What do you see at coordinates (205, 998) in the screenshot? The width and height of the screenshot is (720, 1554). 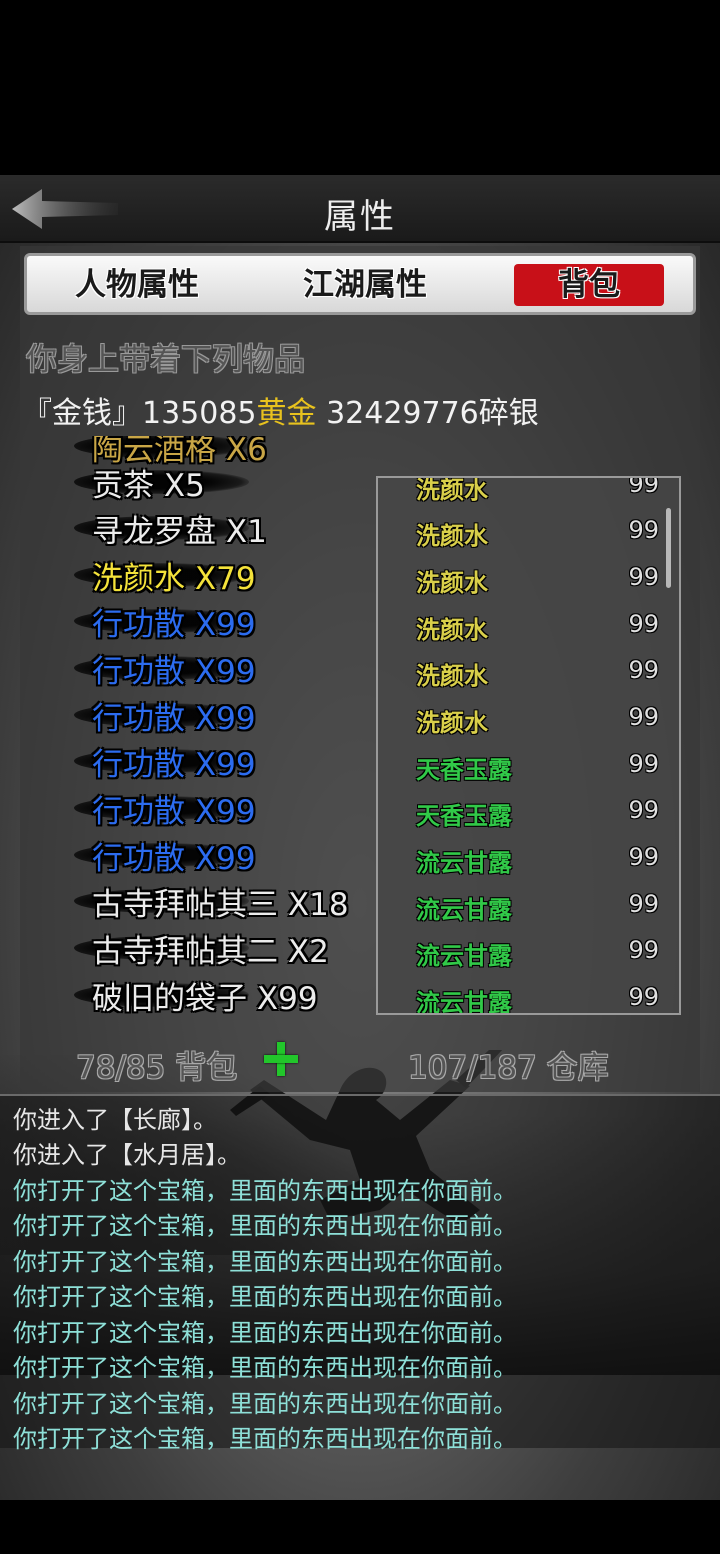 I see `inventory-item-label: 破旧的袋子 X99` at bounding box center [205, 998].